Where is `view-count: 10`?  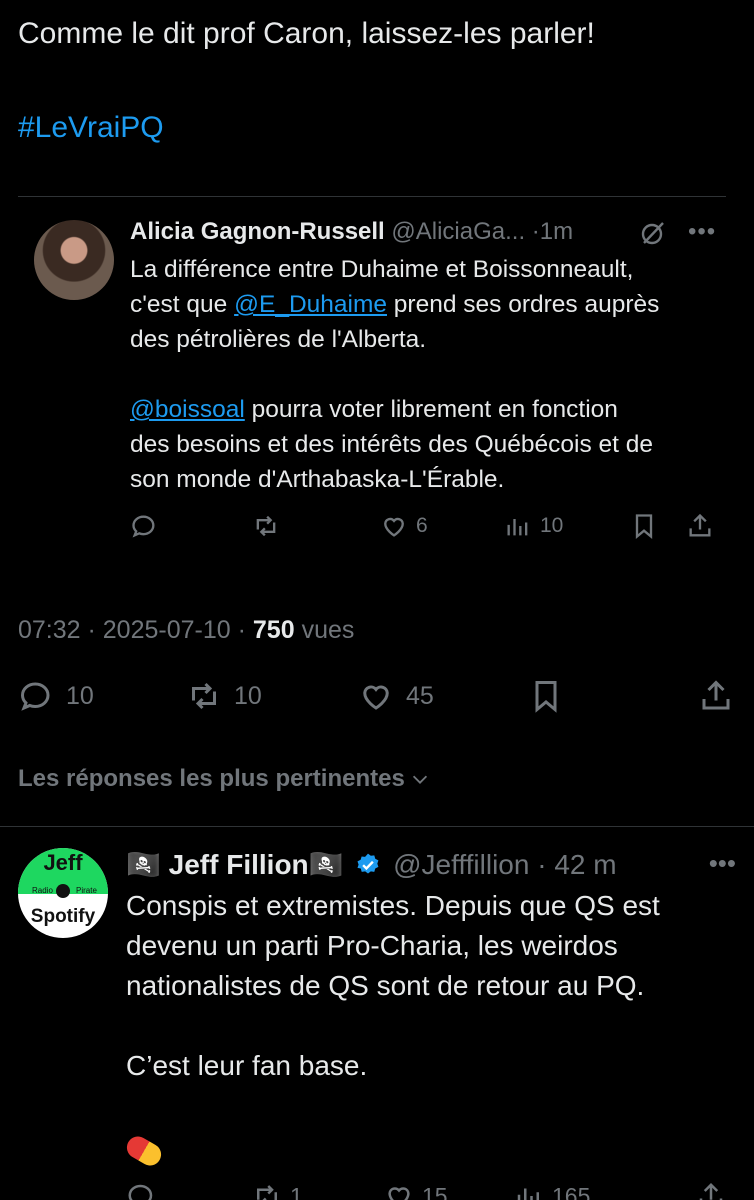 view-count: 10 is located at coordinates (552, 525).